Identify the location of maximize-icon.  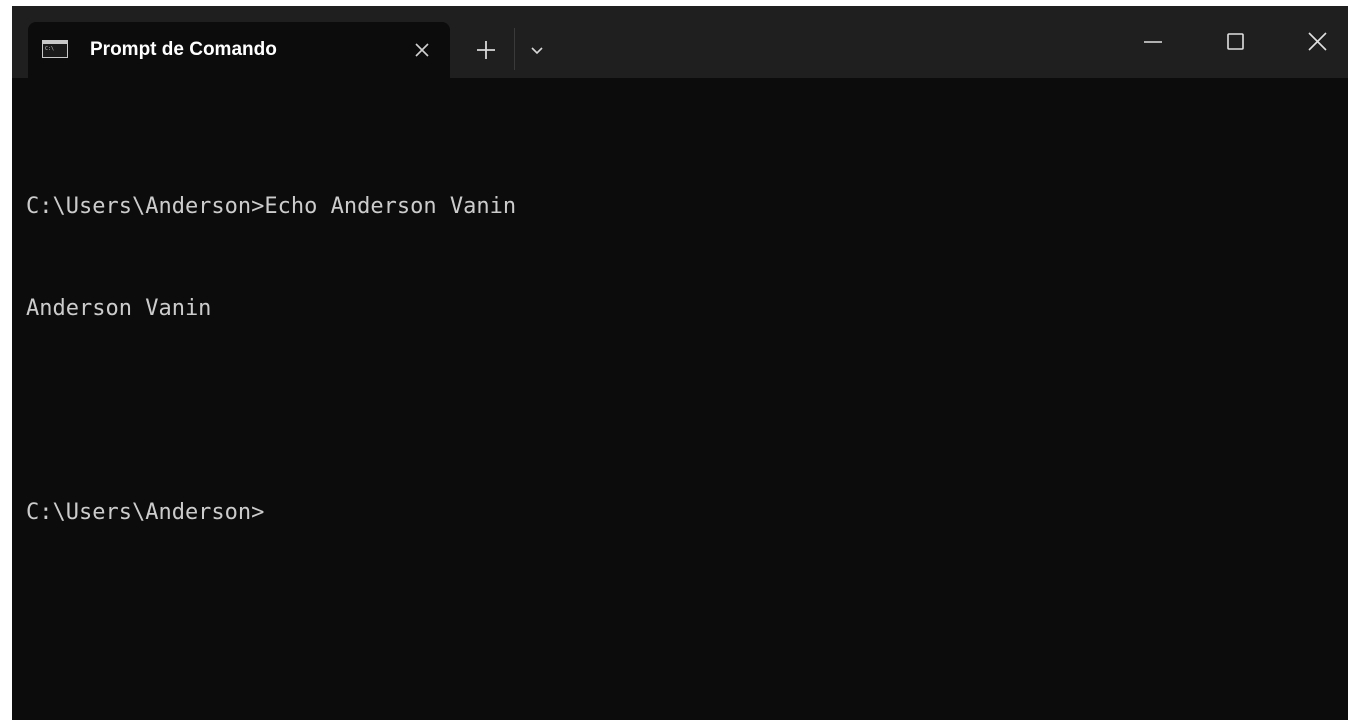
(1235, 42).